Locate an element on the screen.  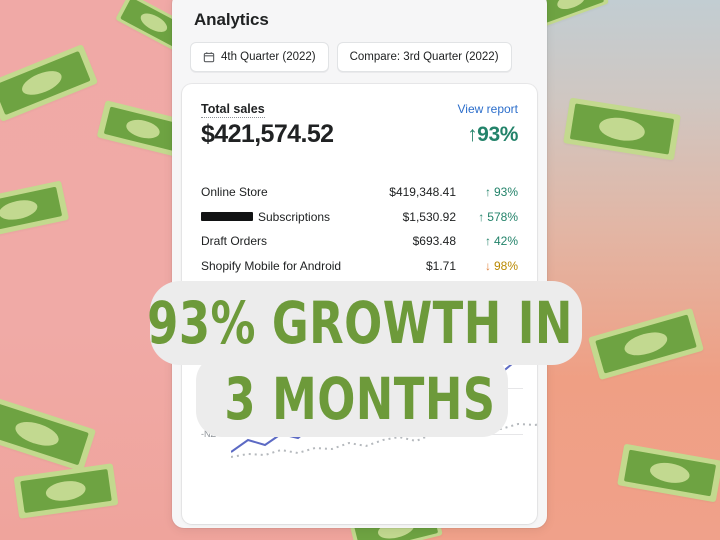
calendar-icon is located at coordinates (209, 57).